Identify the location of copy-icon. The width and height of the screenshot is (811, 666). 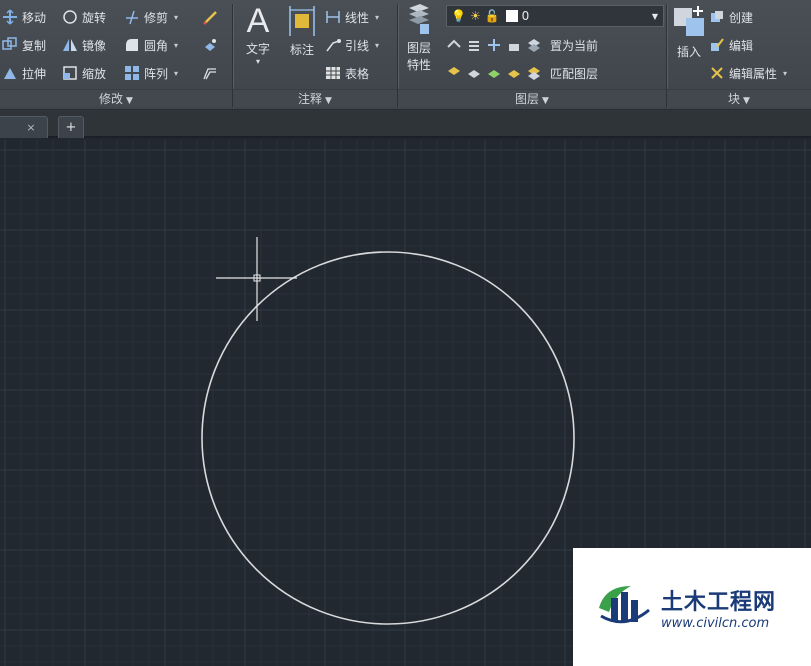
(10, 45).